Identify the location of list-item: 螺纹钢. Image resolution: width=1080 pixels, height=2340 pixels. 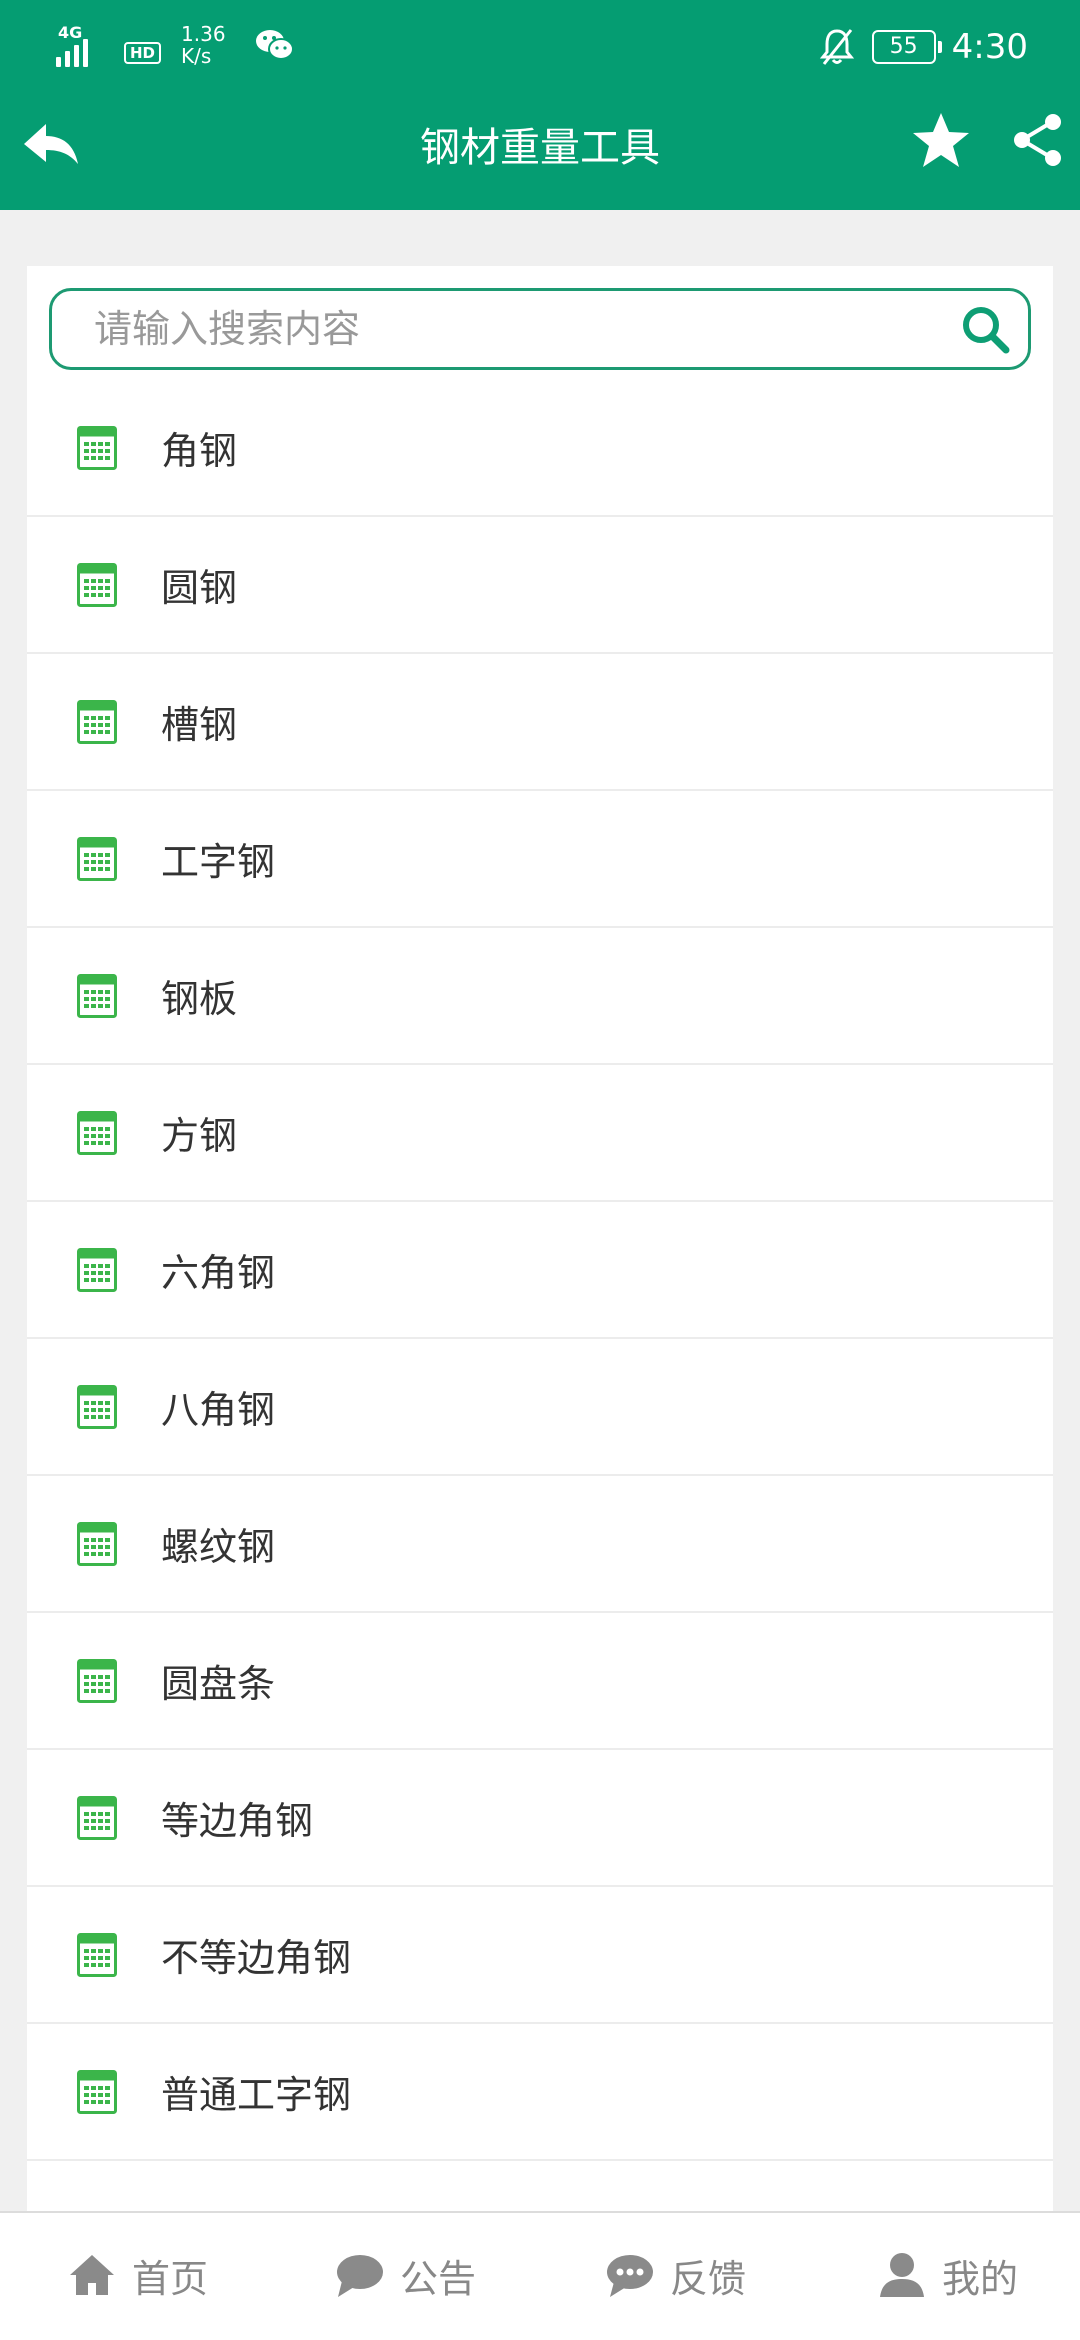
(540, 1544).